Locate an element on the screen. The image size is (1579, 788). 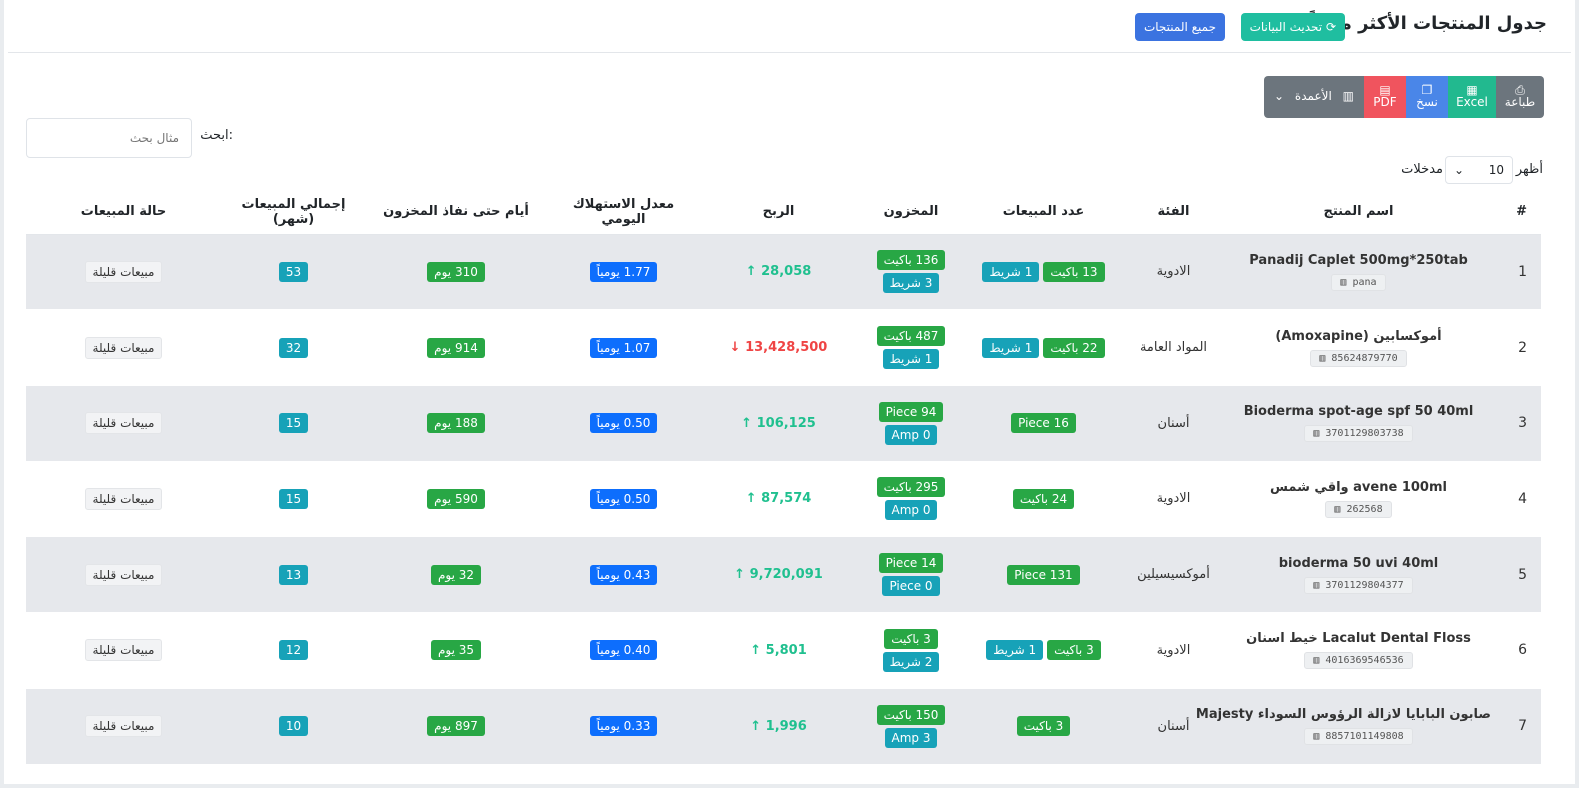
column-header: عدد المبيعات is located at coordinates (1043, 212).